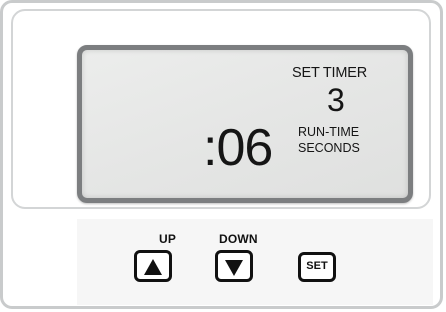 The height and width of the screenshot is (312, 446). Describe the element at coordinates (238, 239) in the screenshot. I see `down-button-label: DOWN` at that location.